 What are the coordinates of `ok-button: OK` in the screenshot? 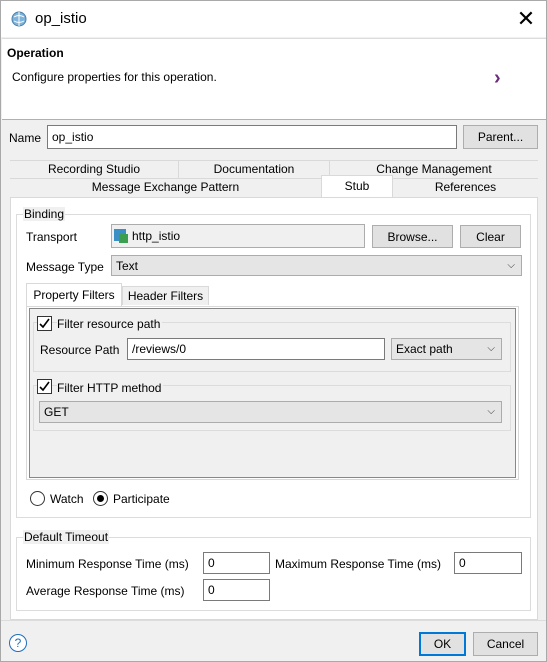 It's located at (442, 644).